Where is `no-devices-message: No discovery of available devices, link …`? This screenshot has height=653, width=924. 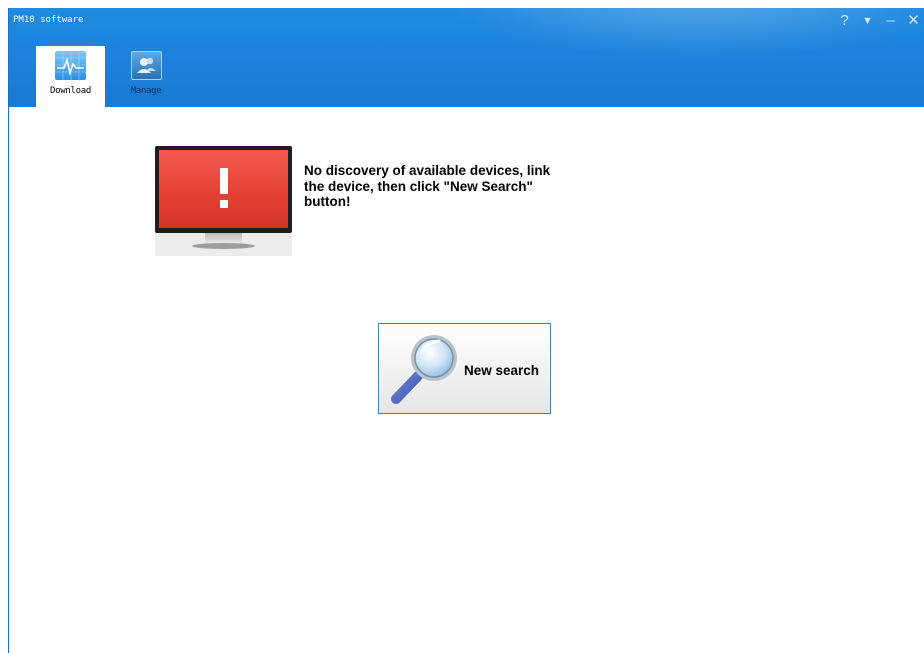 no-devices-message: No discovery of available devices, link … is located at coordinates (427, 186).